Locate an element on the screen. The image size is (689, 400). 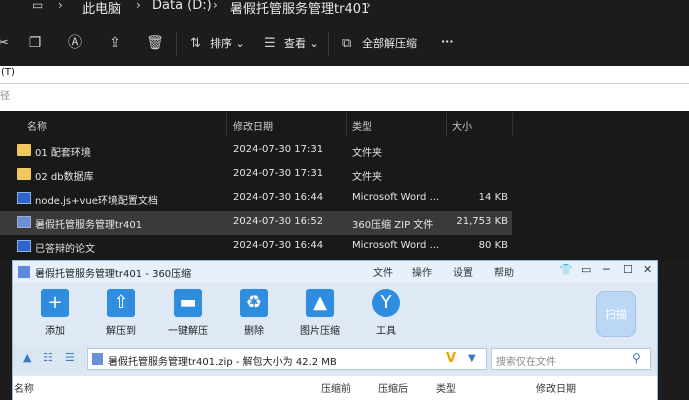
search-icon: ⚲ is located at coordinates (636, 358).